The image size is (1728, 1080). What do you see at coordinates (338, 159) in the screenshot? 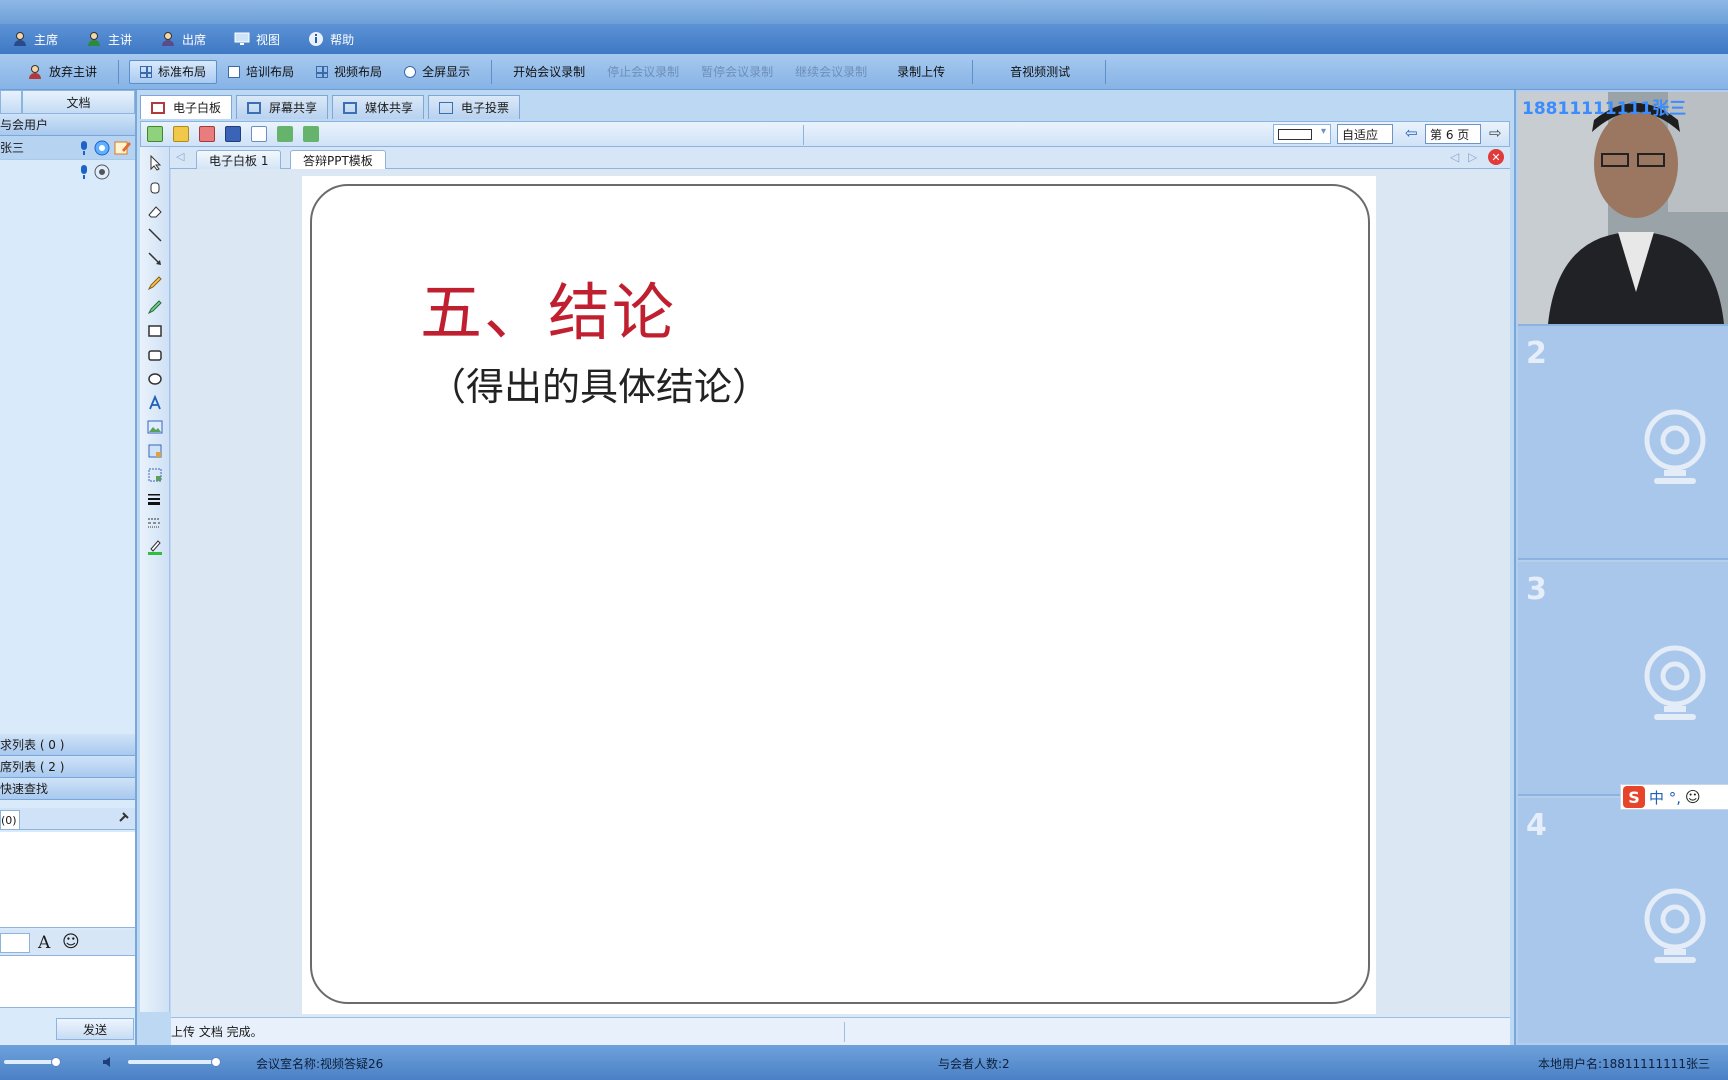
I see `subtab-ppt: 答辩PPT模板` at bounding box center [338, 159].